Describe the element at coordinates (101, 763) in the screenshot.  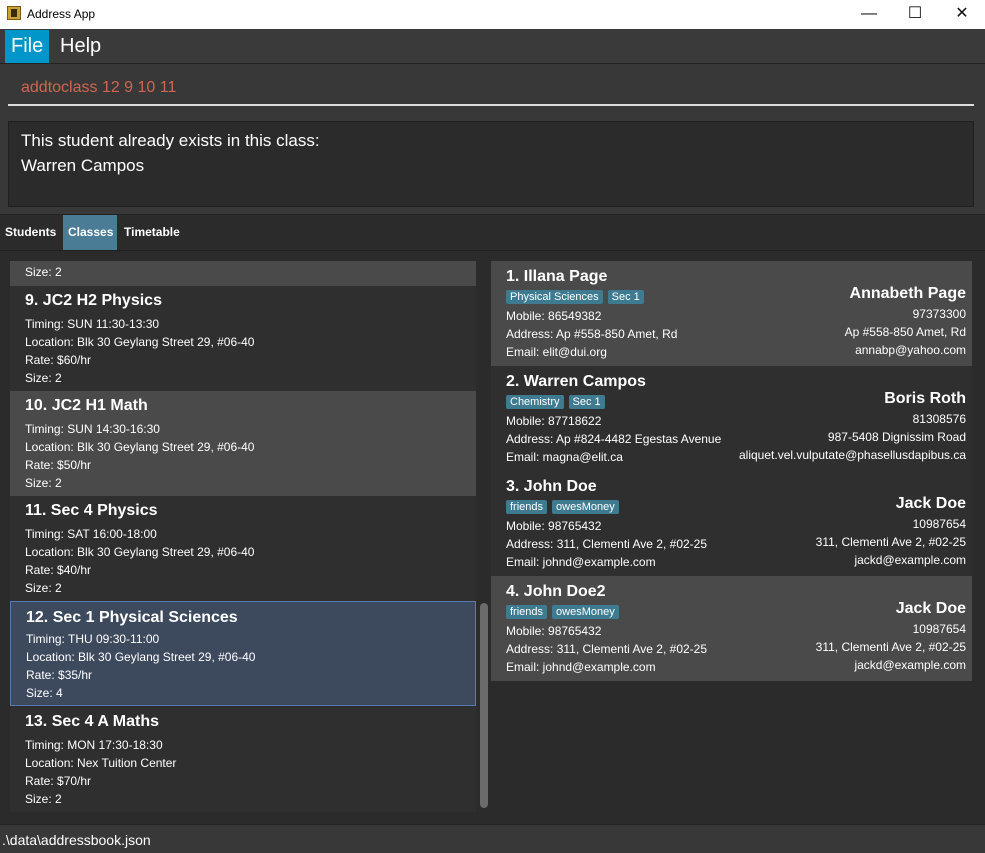
I see `class-location: Location: Nex Tuition Center` at that location.